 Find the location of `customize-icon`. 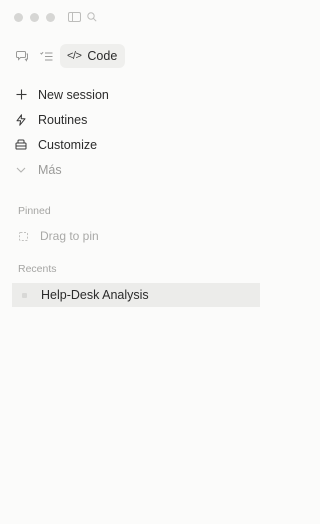

customize-icon is located at coordinates (21, 145).